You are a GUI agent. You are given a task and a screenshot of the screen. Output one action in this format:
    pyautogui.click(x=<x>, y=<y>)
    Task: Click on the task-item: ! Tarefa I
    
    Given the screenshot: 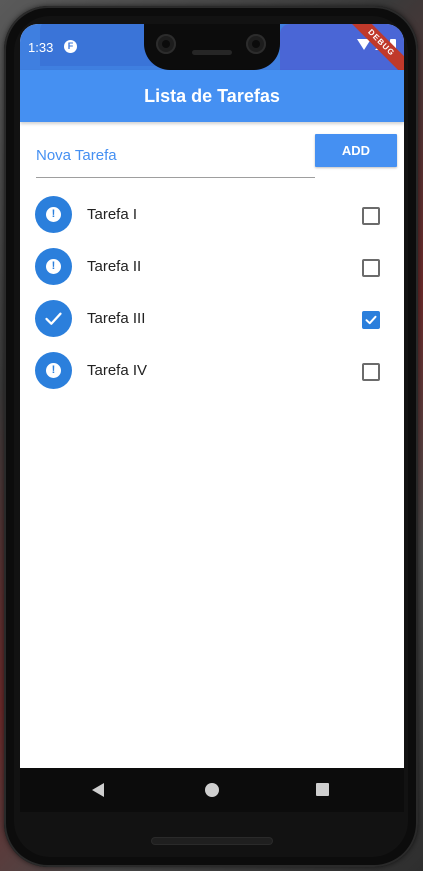 What is the action you would take?
    pyautogui.click(x=212, y=215)
    